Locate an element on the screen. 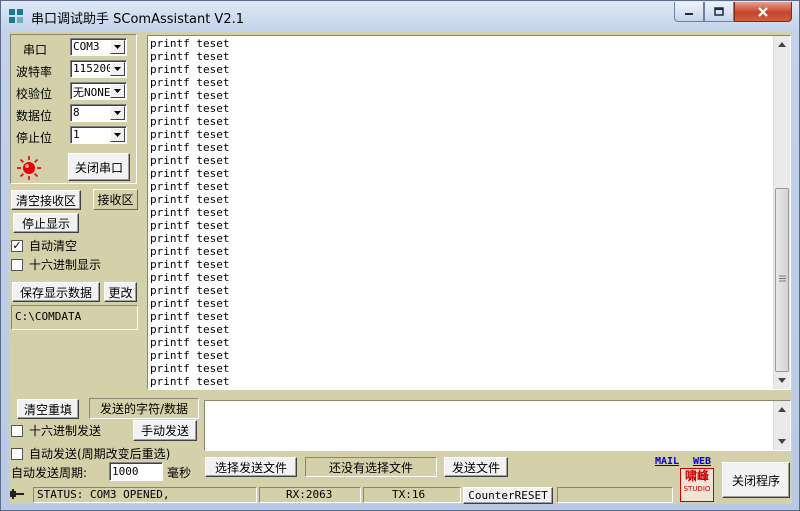 The image size is (800, 511). receive-scrollbar is located at coordinates (781, 212).